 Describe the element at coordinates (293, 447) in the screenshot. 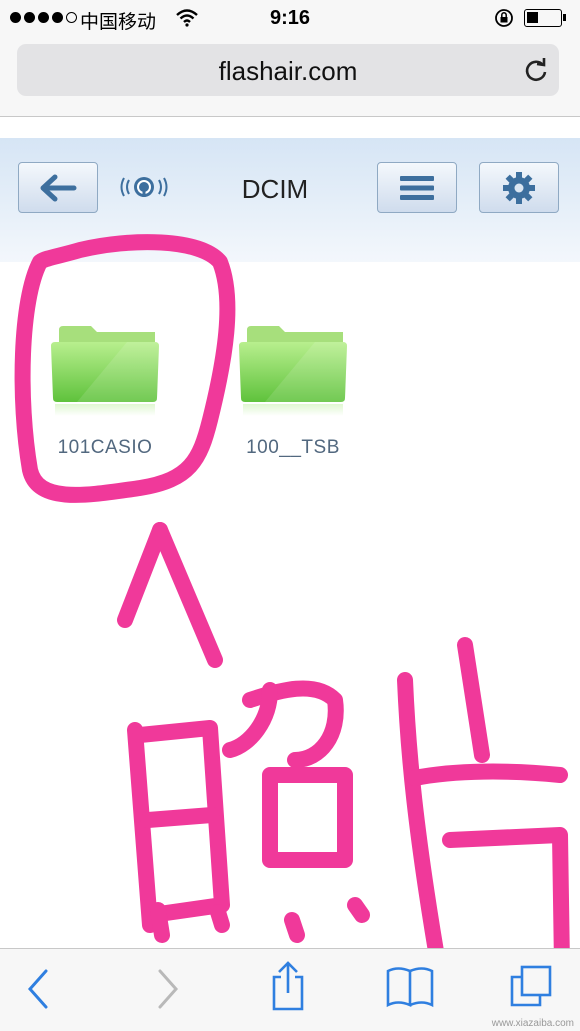

I see `folder-name: 100__TSB` at that location.